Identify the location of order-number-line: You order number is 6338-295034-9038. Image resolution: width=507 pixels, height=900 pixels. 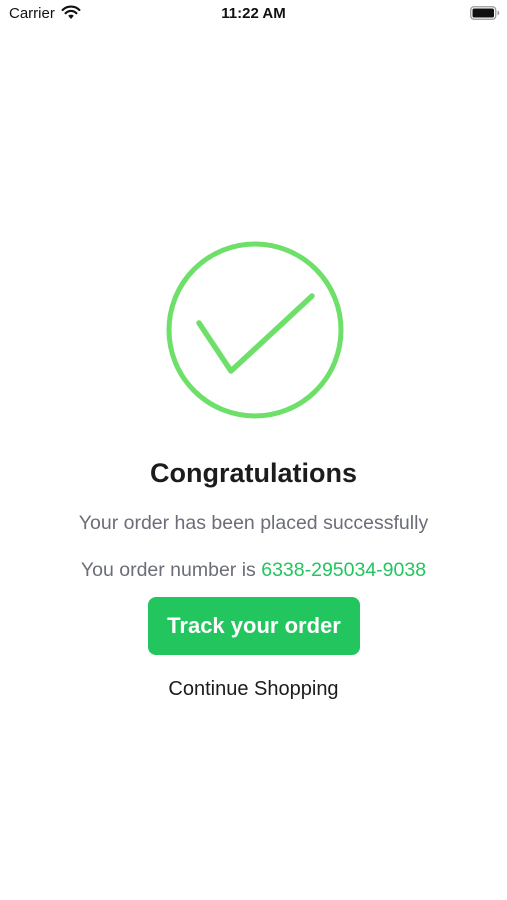
(253, 570).